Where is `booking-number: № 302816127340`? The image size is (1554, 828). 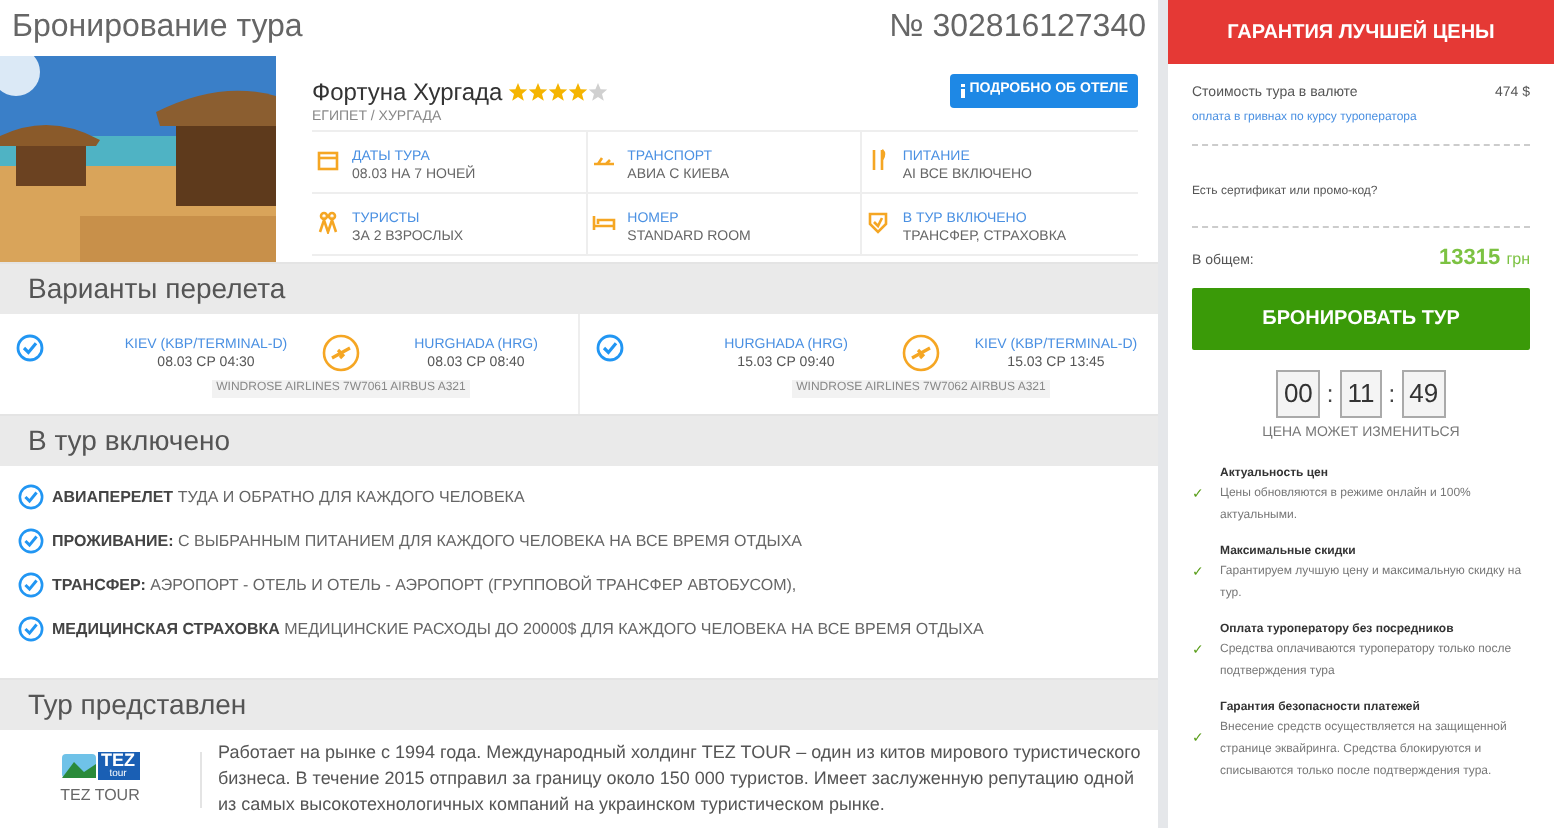 booking-number: № 302816127340 is located at coordinates (1017, 27).